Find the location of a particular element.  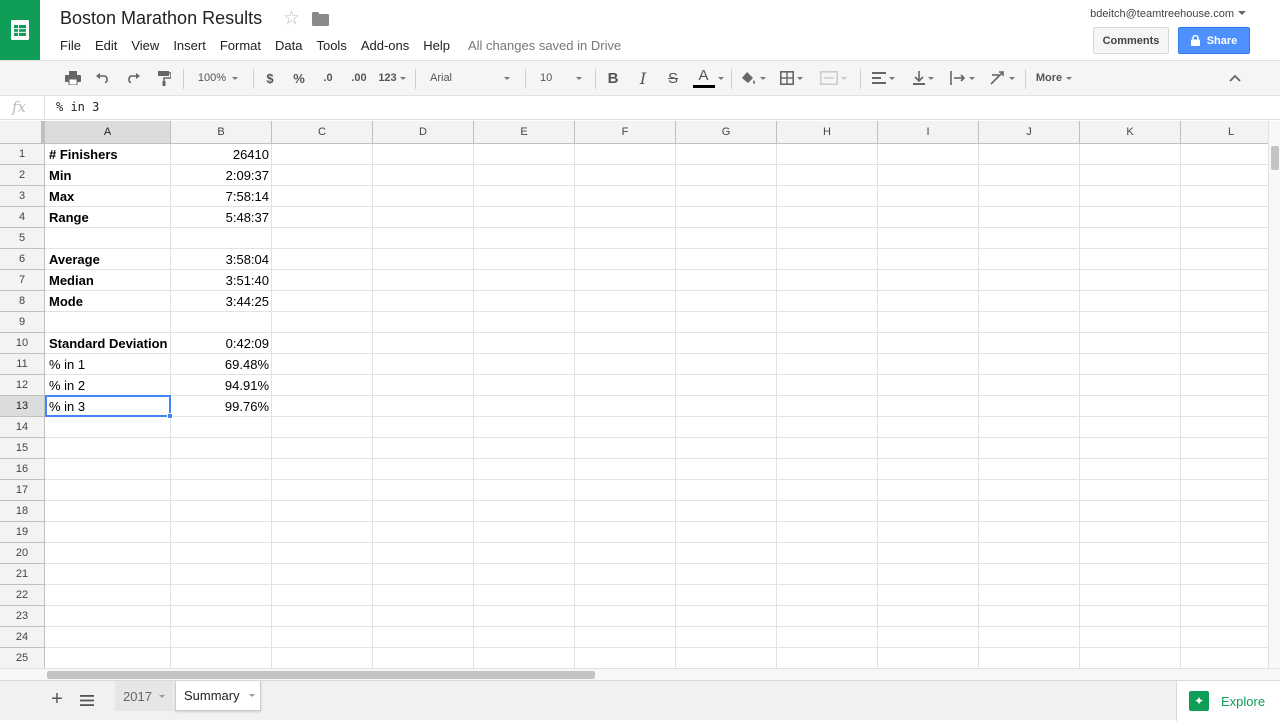

cell-b8: 3:44:25 is located at coordinates (220, 301).